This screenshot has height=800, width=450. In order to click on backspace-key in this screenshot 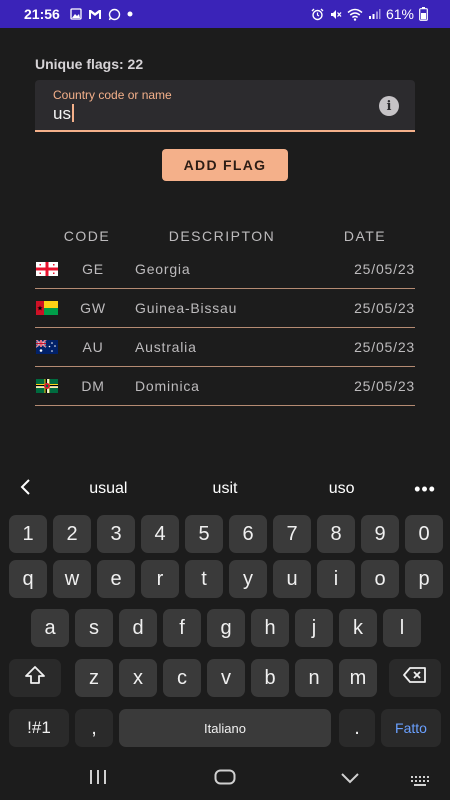, I will do `click(415, 678)`.